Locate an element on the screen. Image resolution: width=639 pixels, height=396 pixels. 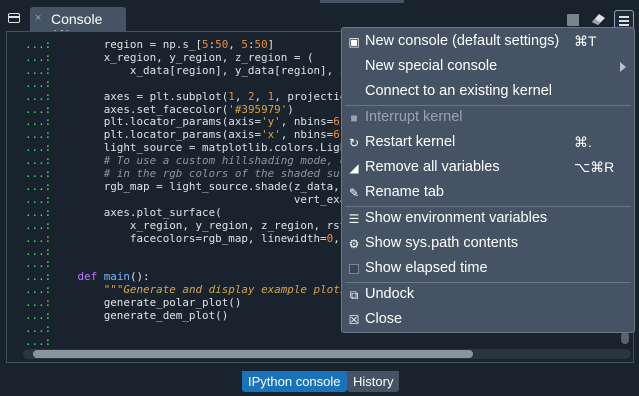
menu-item-shortcut: ⌥⌘R is located at coordinates (594, 167).